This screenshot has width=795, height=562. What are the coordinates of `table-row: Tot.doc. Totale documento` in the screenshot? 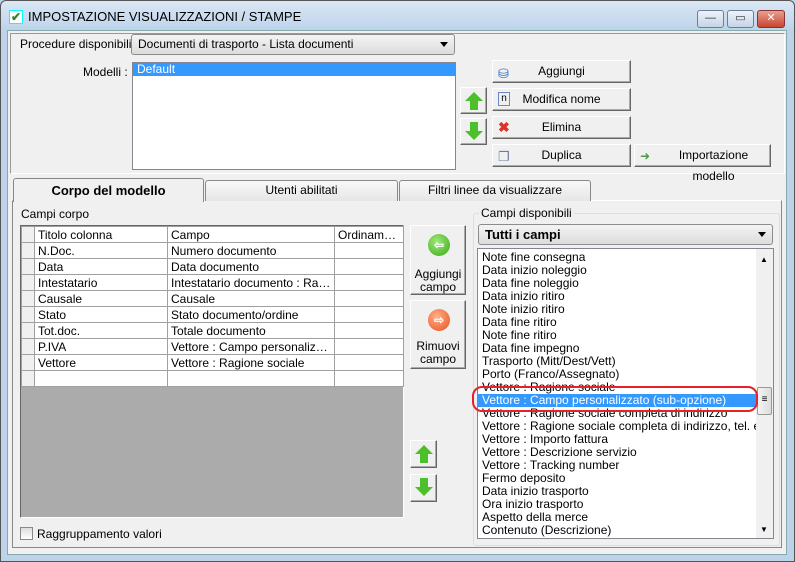 It's located at (212, 330).